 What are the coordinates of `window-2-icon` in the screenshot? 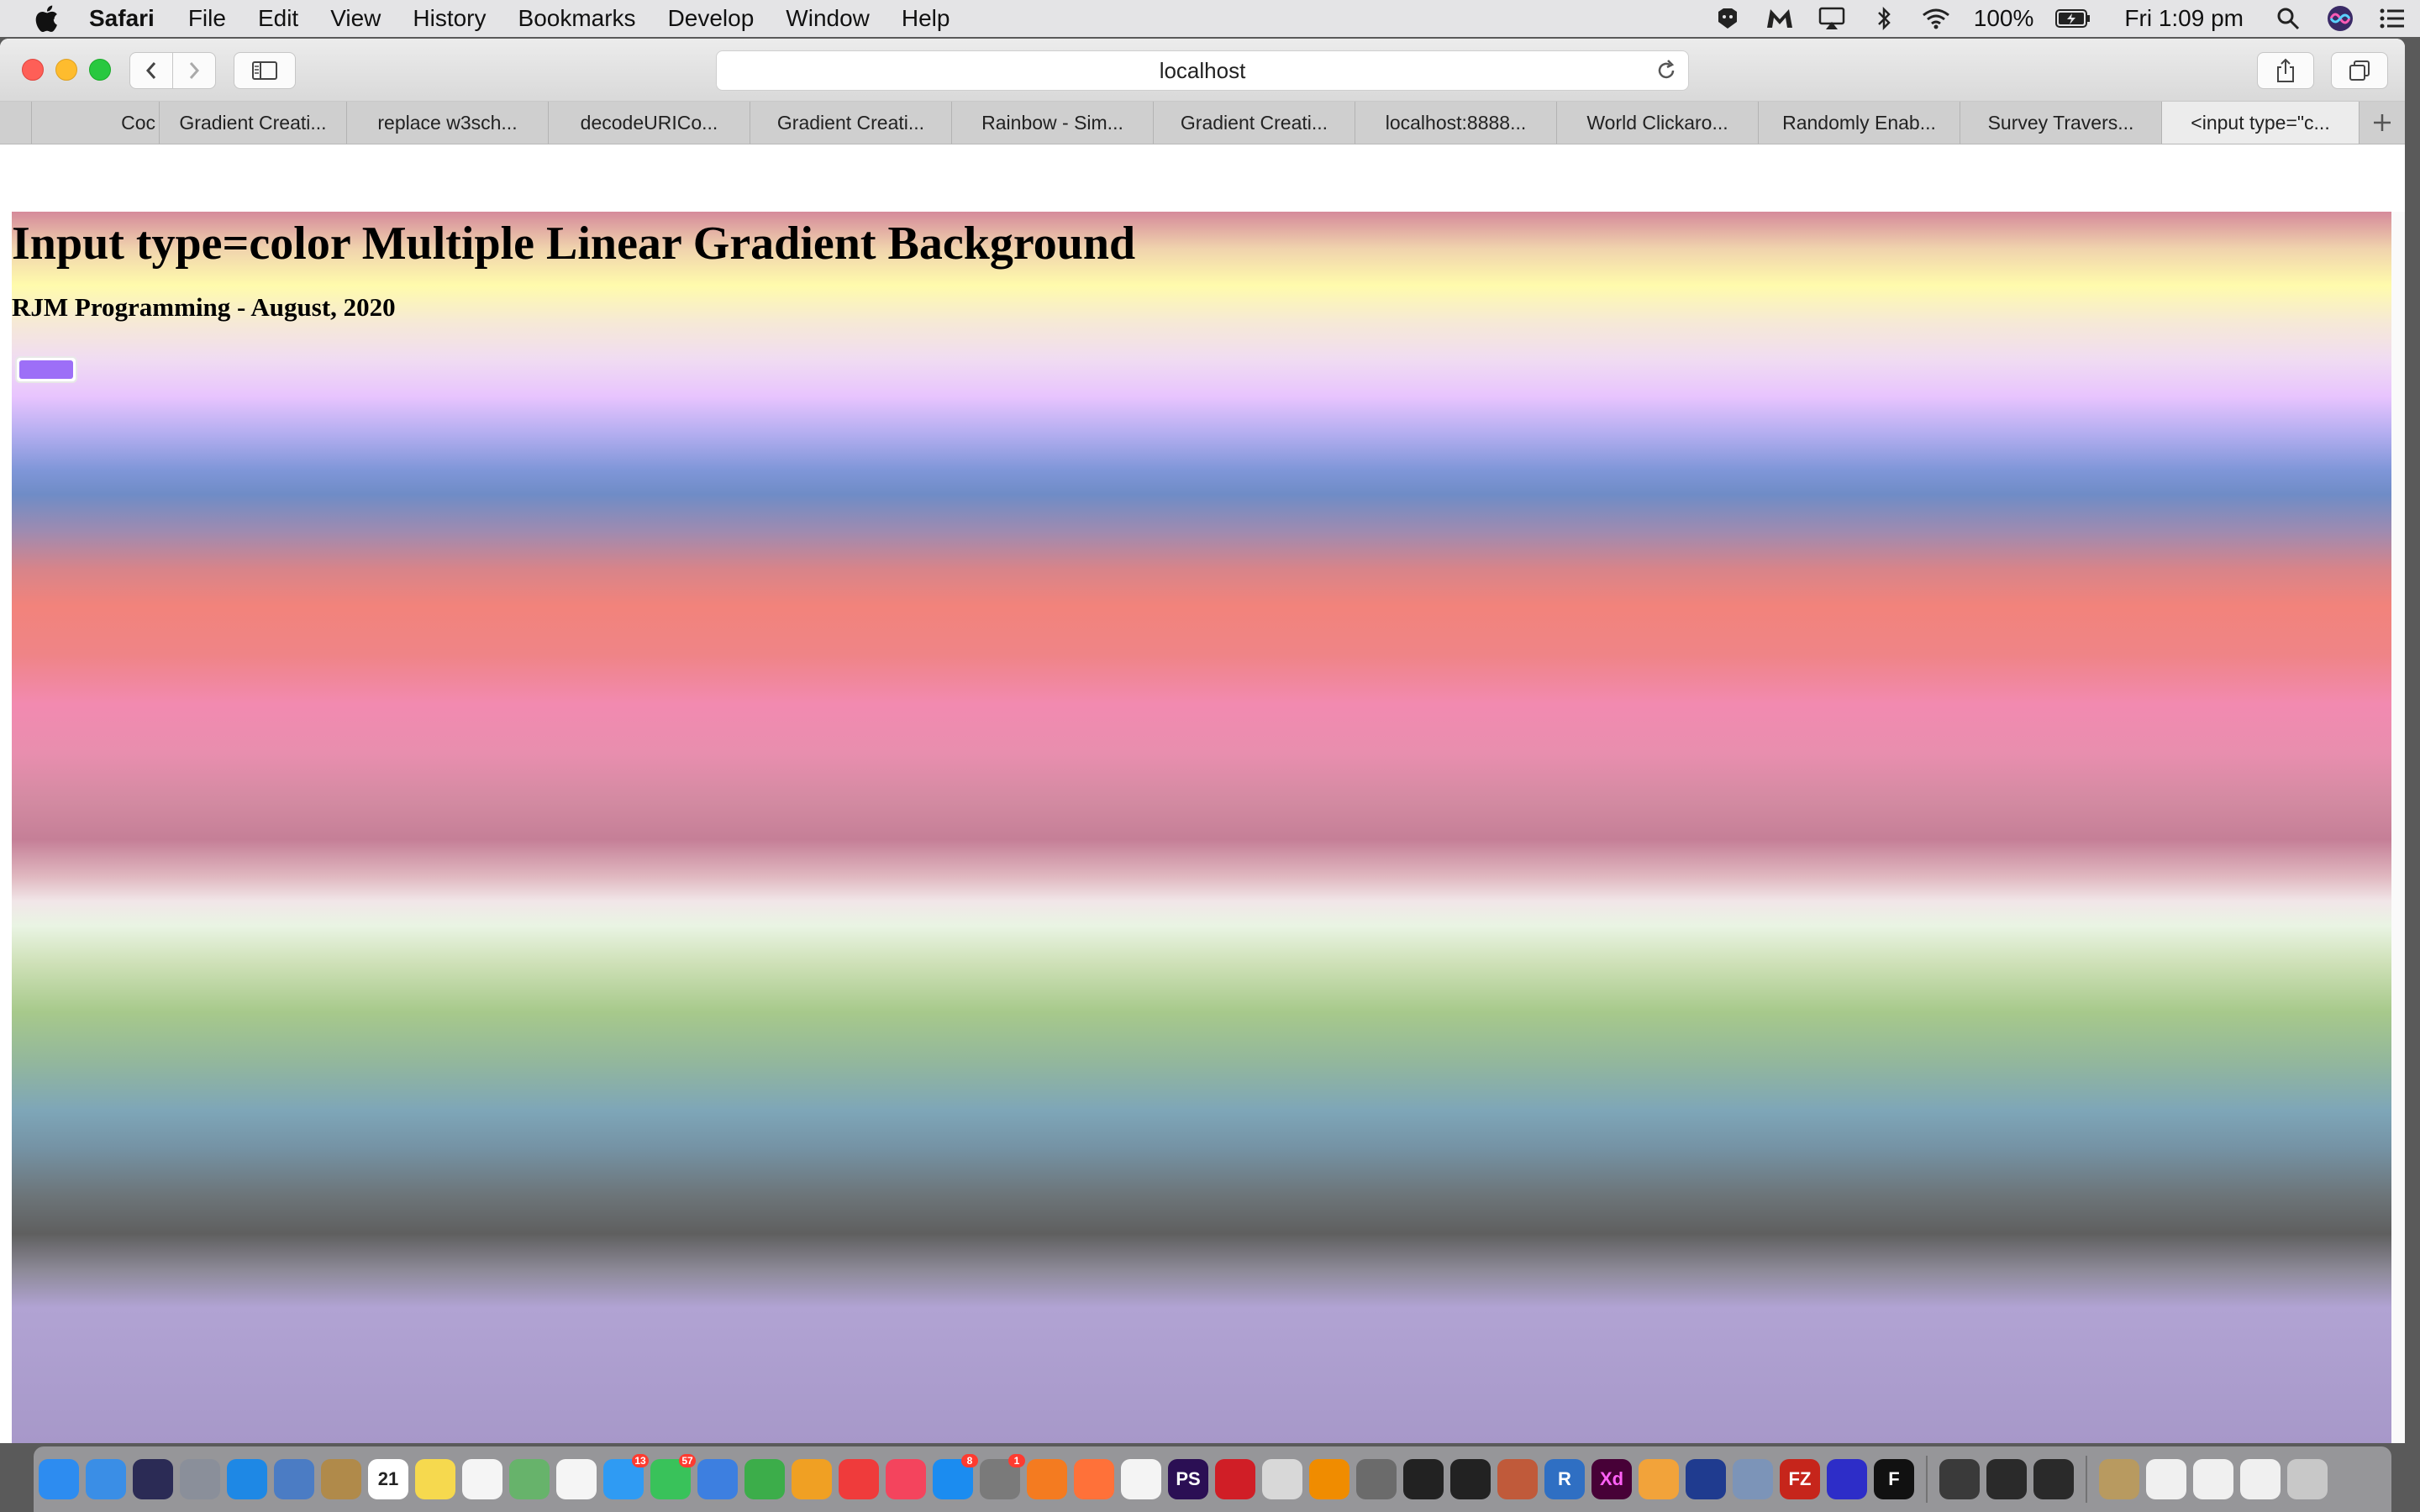 It's located at (2213, 1479).